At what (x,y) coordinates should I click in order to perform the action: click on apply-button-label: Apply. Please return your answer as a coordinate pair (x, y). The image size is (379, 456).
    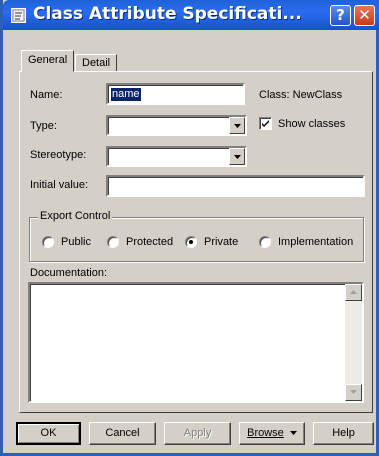
    Looking at the image, I should click on (197, 433).